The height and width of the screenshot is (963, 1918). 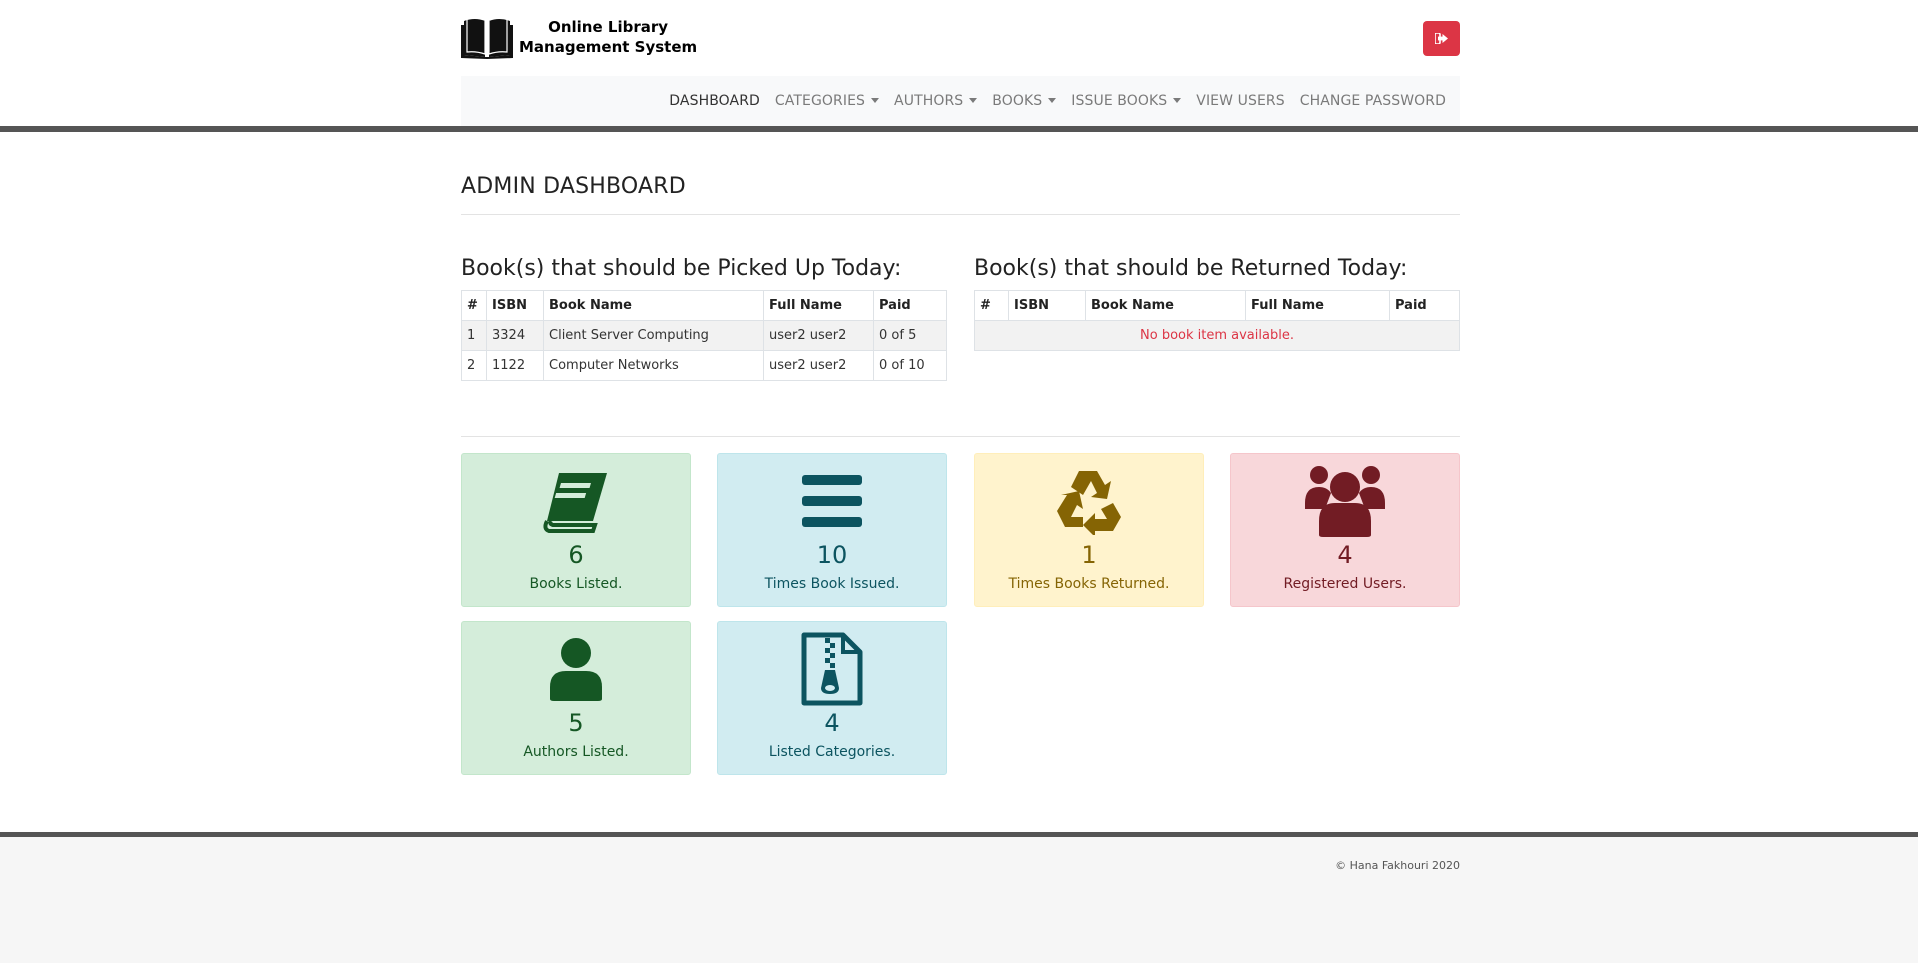 I want to click on table-row: No book item available., so click(x=1217, y=335).